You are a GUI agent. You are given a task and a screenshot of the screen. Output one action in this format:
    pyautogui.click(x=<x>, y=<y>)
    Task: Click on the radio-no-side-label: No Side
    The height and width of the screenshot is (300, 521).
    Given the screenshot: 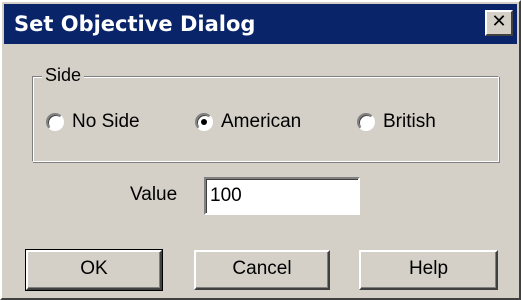 What is the action you would take?
    pyautogui.click(x=106, y=122)
    